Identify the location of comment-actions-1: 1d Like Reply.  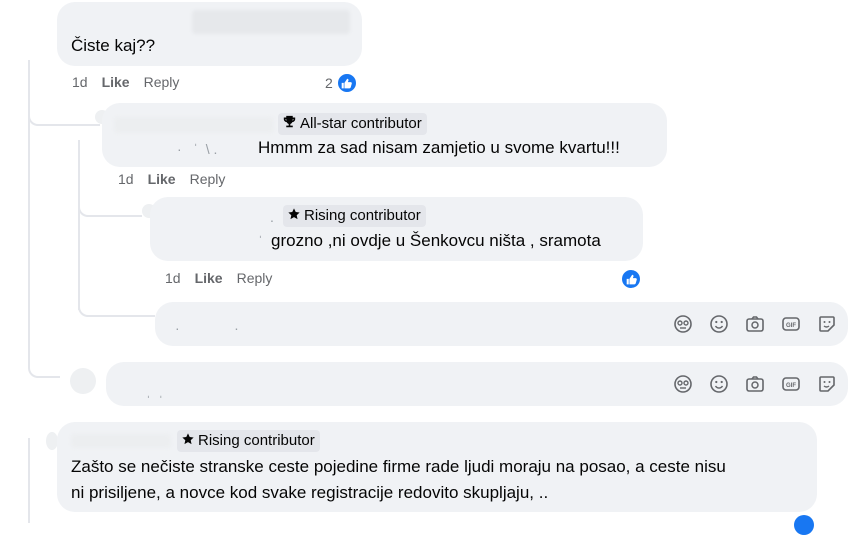
(125, 82).